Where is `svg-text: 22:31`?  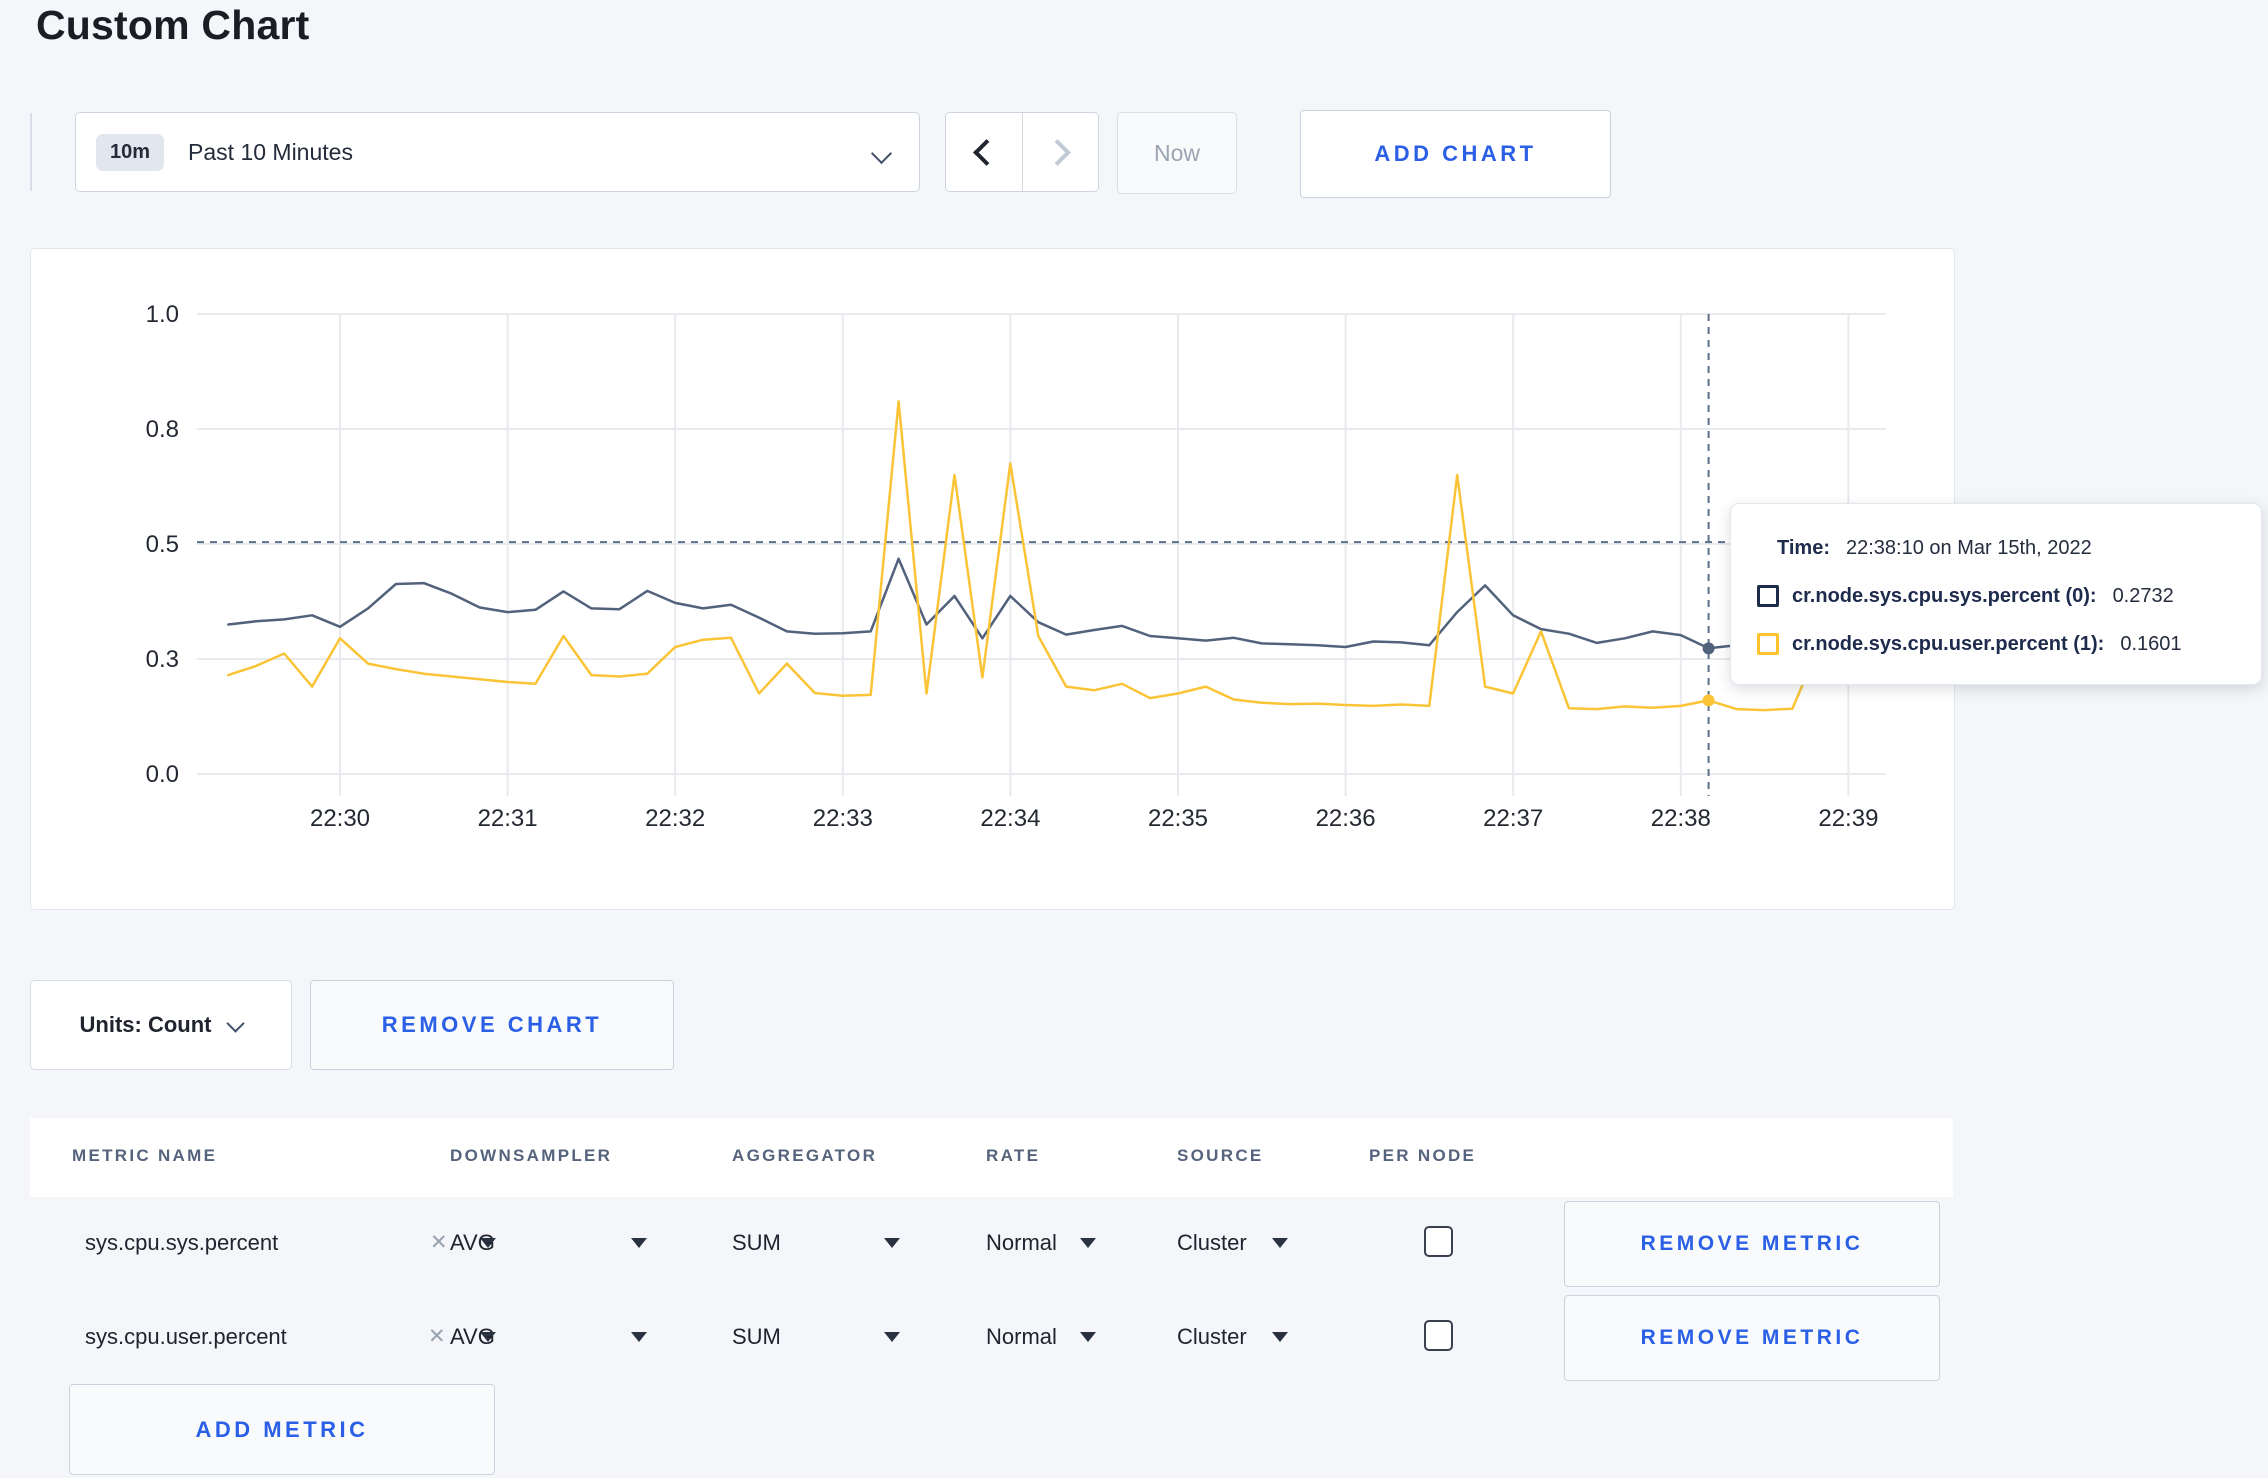
svg-text: 22:31 is located at coordinates (508, 818).